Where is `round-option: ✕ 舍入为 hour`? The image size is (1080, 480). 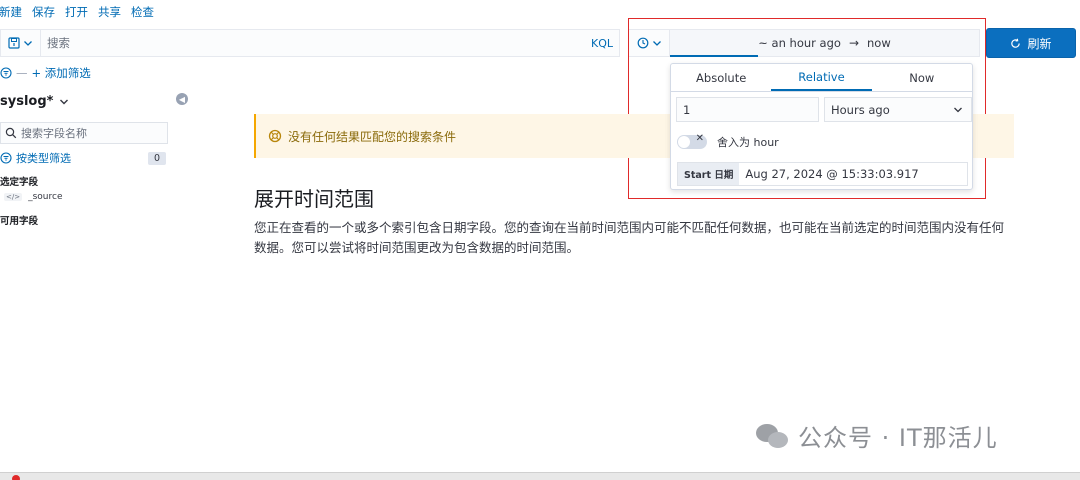
round-option: ✕ 舍入为 hour is located at coordinates (728, 141).